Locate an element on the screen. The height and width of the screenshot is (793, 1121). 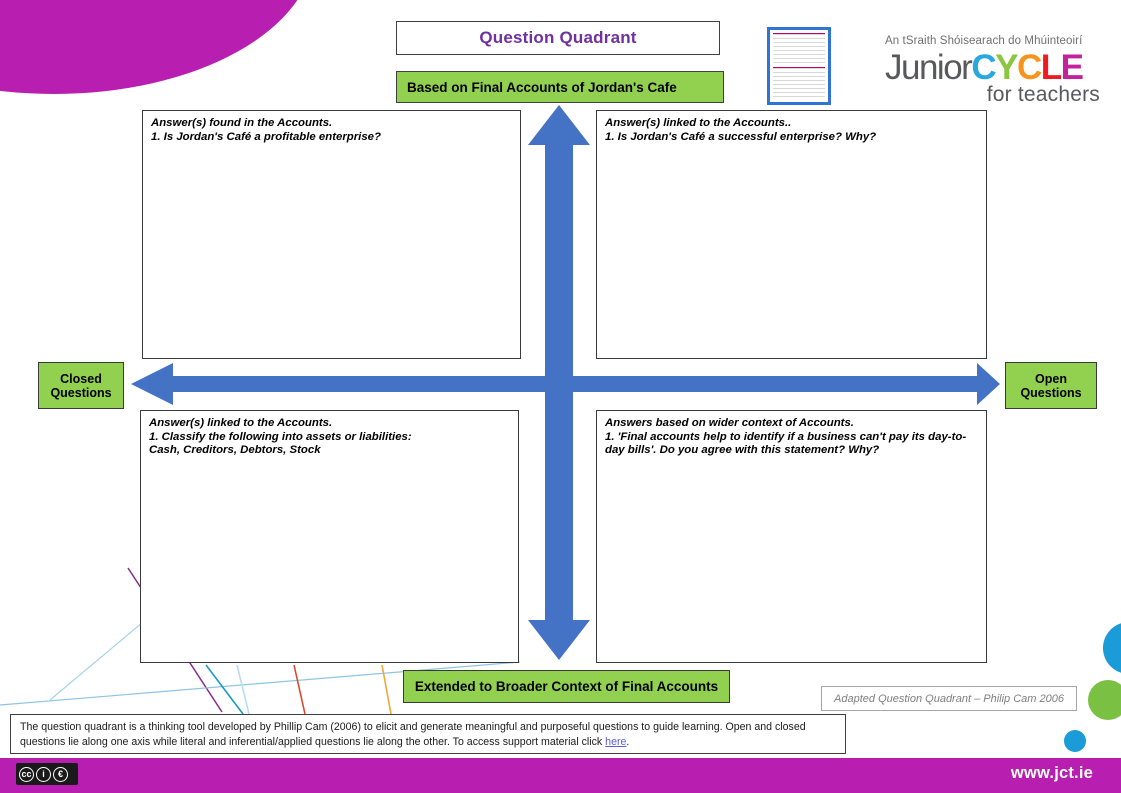
axis-label-closed-questions: Closed Questions is located at coordinates (81, 385).